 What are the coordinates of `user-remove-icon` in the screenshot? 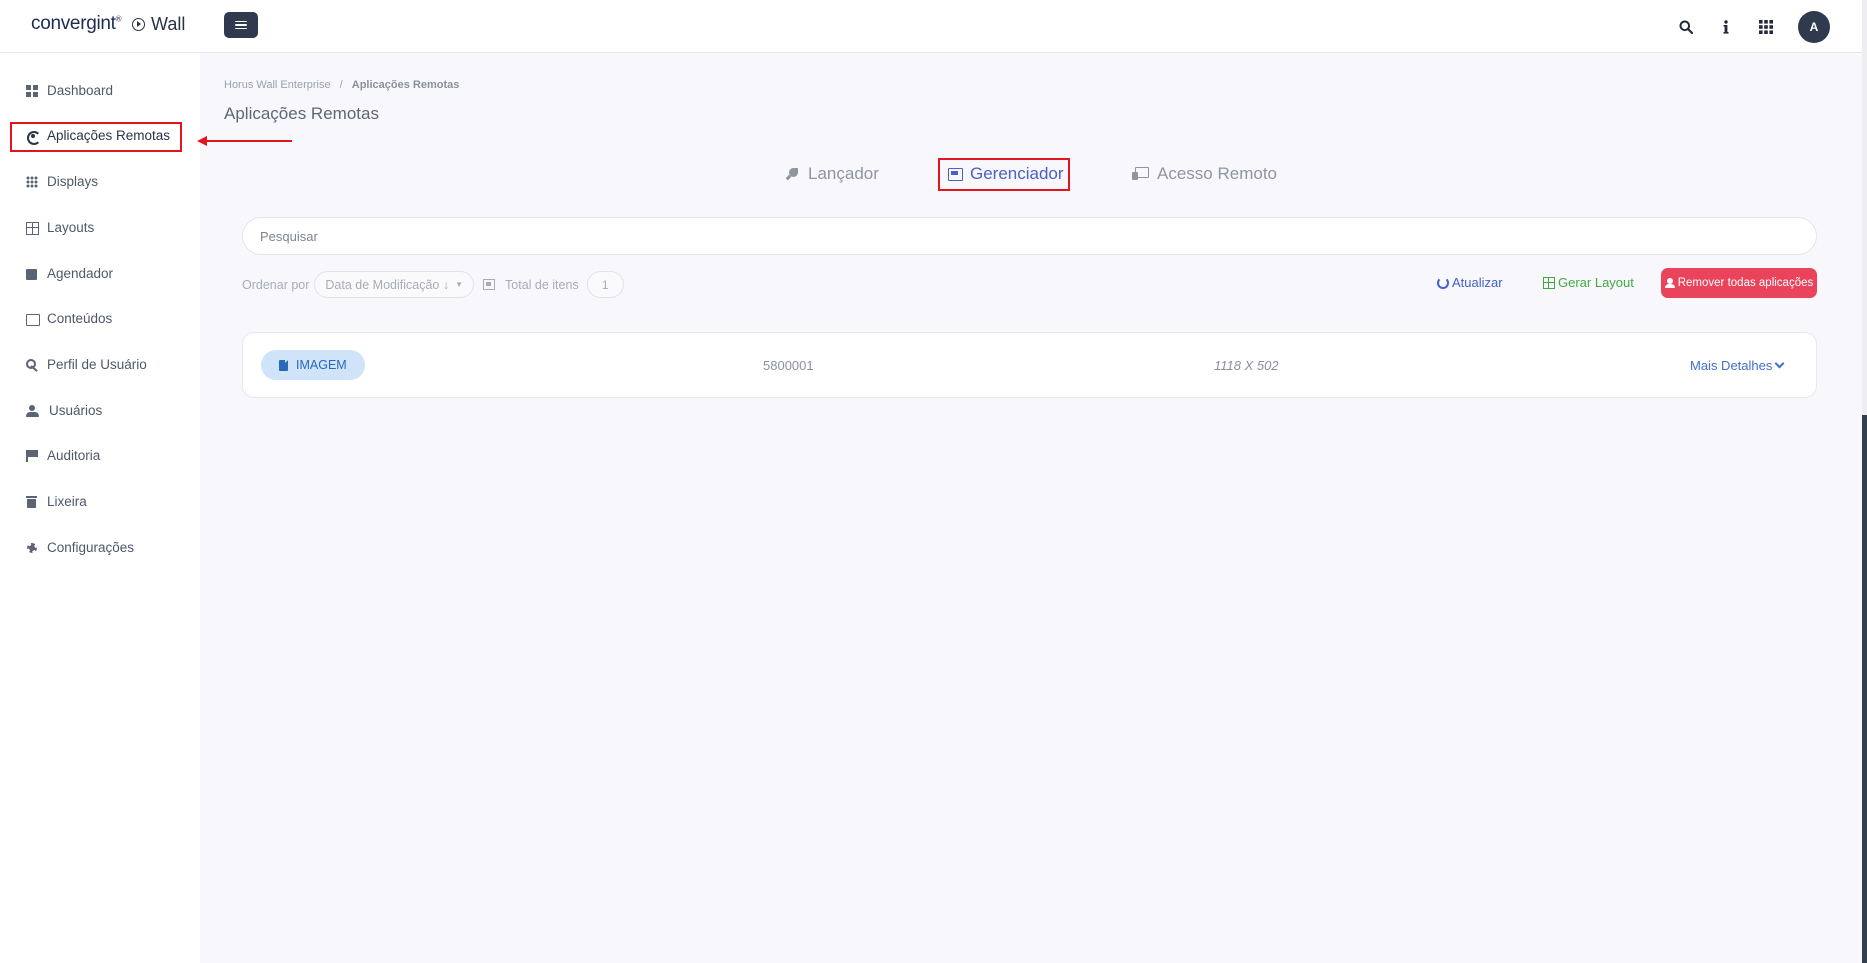 It's located at (1669, 283).